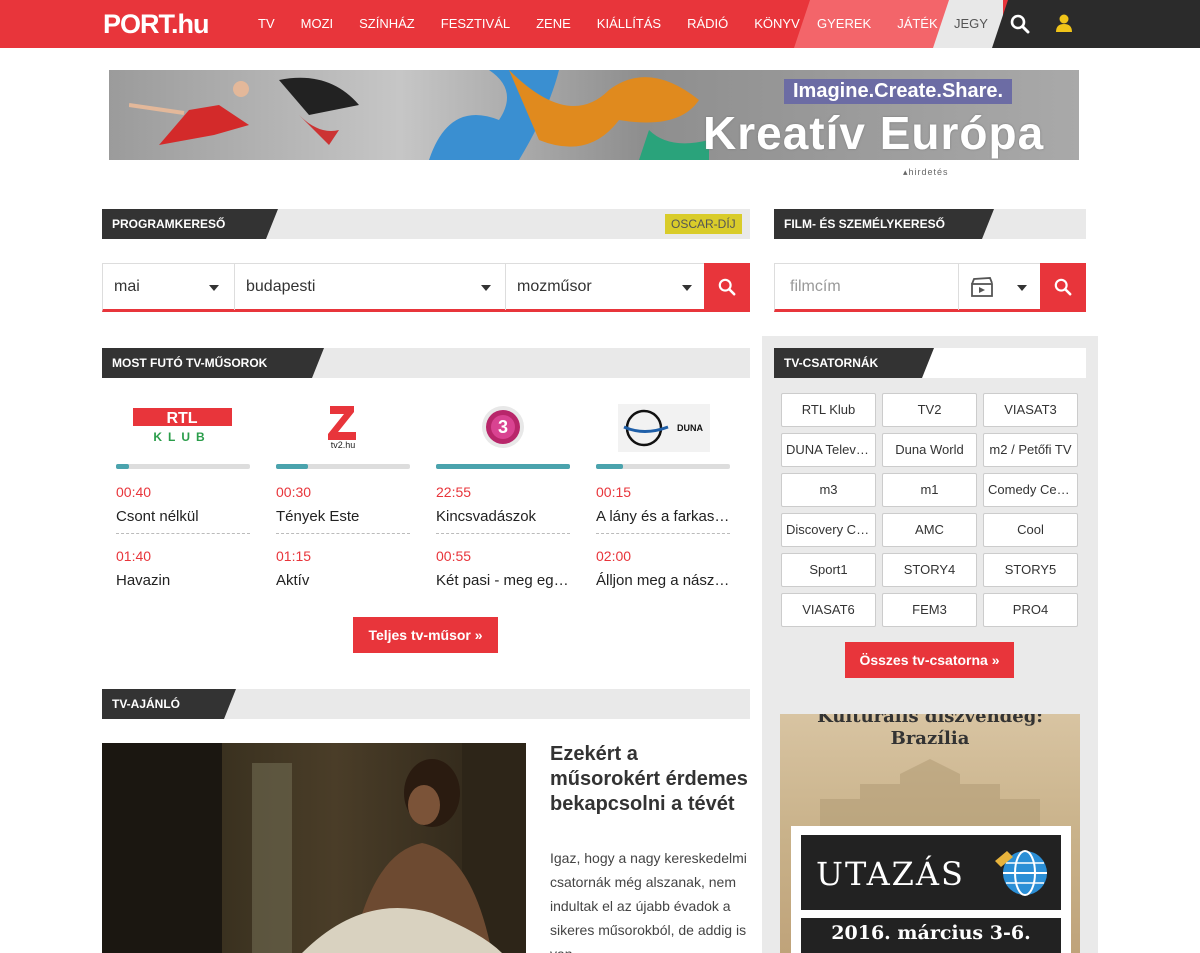  I want to click on film-clapper-icon, so click(982, 287).